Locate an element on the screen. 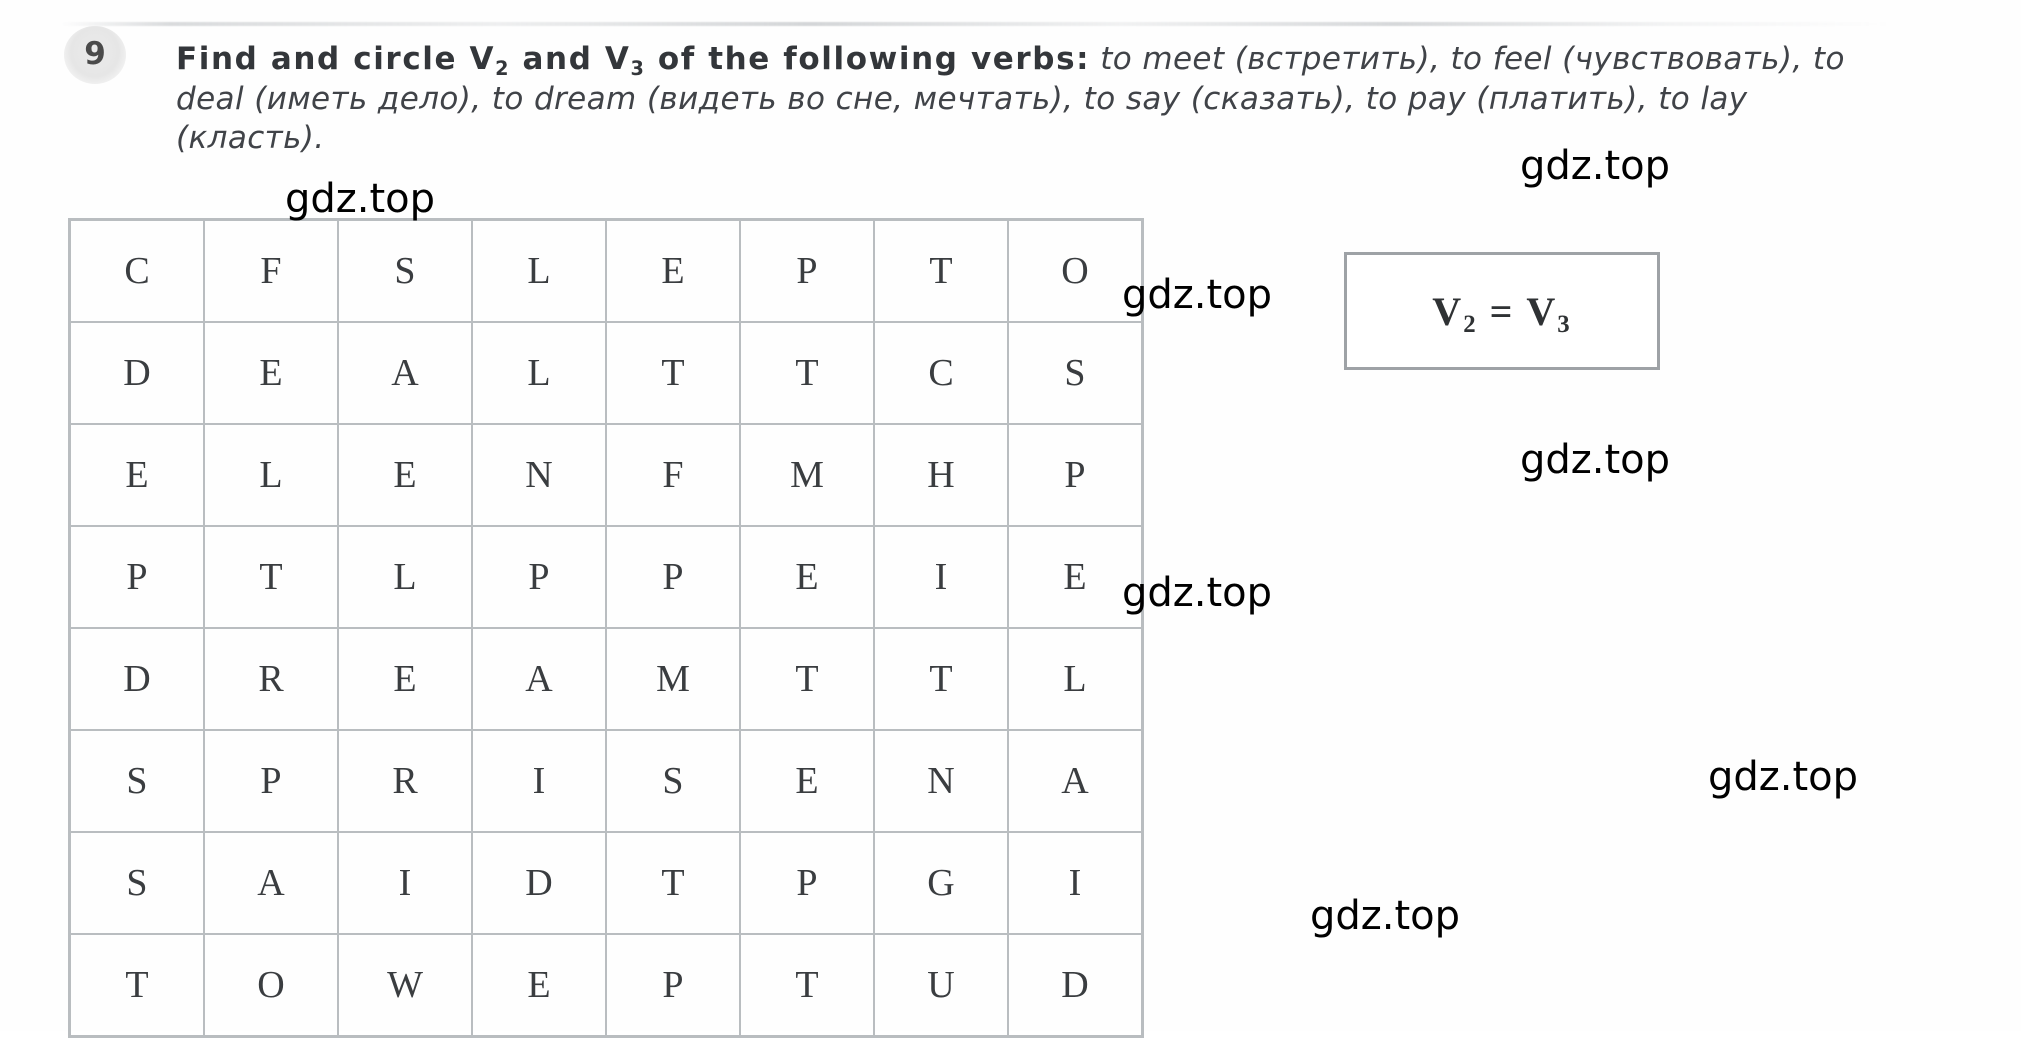 The height and width of the screenshot is (1038, 2021). grid-cell: O is located at coordinates (271, 985).